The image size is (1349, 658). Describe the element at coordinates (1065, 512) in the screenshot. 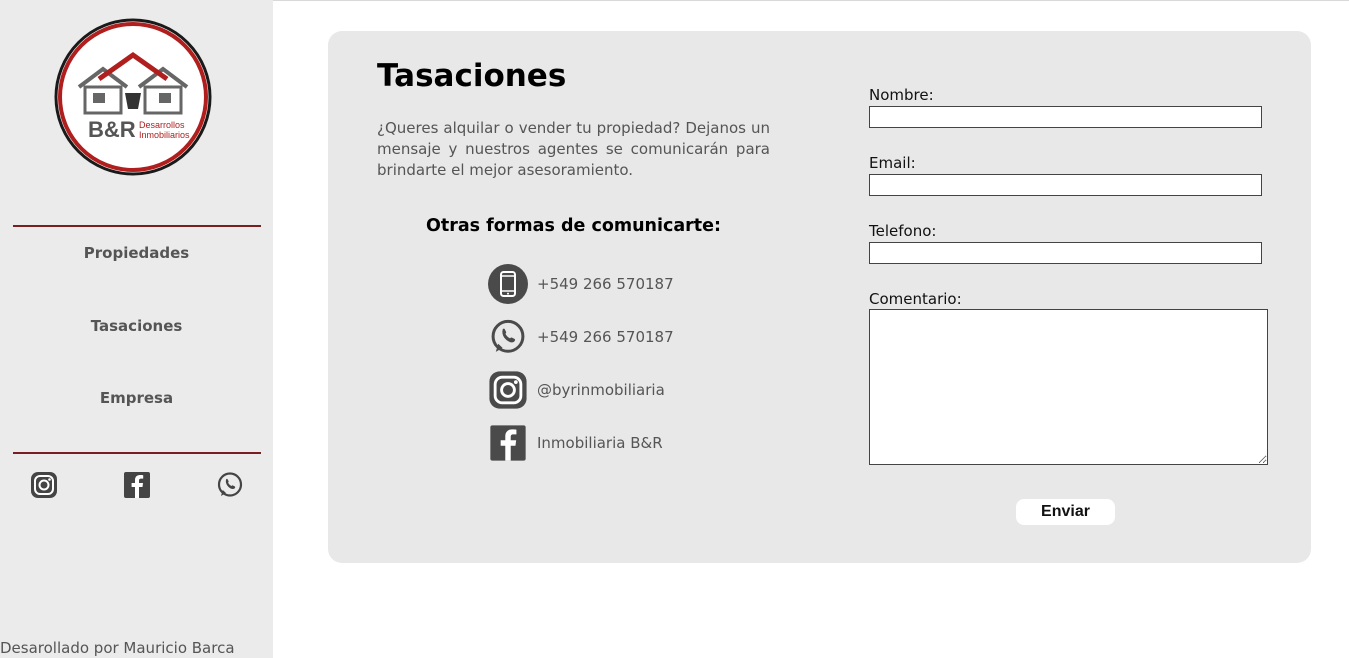

I see `submit-button: Enviar` at that location.